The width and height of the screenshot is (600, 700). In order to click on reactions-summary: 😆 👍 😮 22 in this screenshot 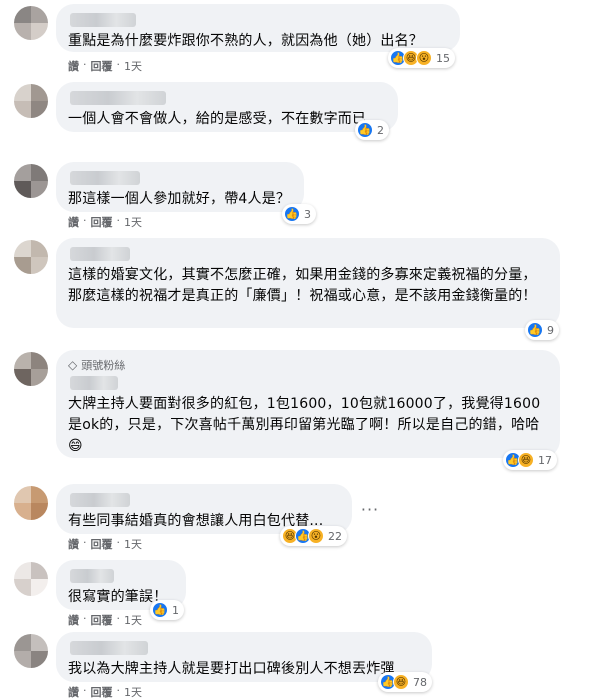, I will do `click(313, 536)`.